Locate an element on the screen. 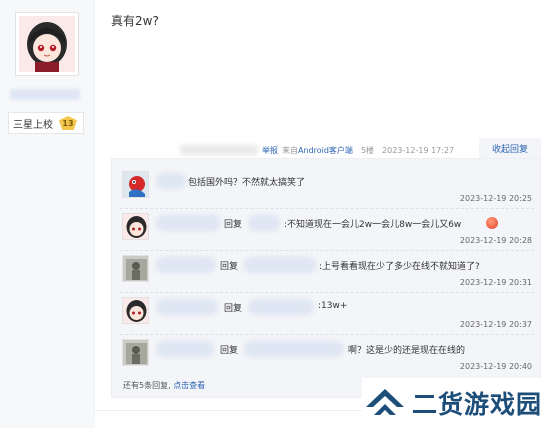 This screenshot has width=554, height=428. more-replies: 还有5条回复, 点击查看 is located at coordinates (164, 385).